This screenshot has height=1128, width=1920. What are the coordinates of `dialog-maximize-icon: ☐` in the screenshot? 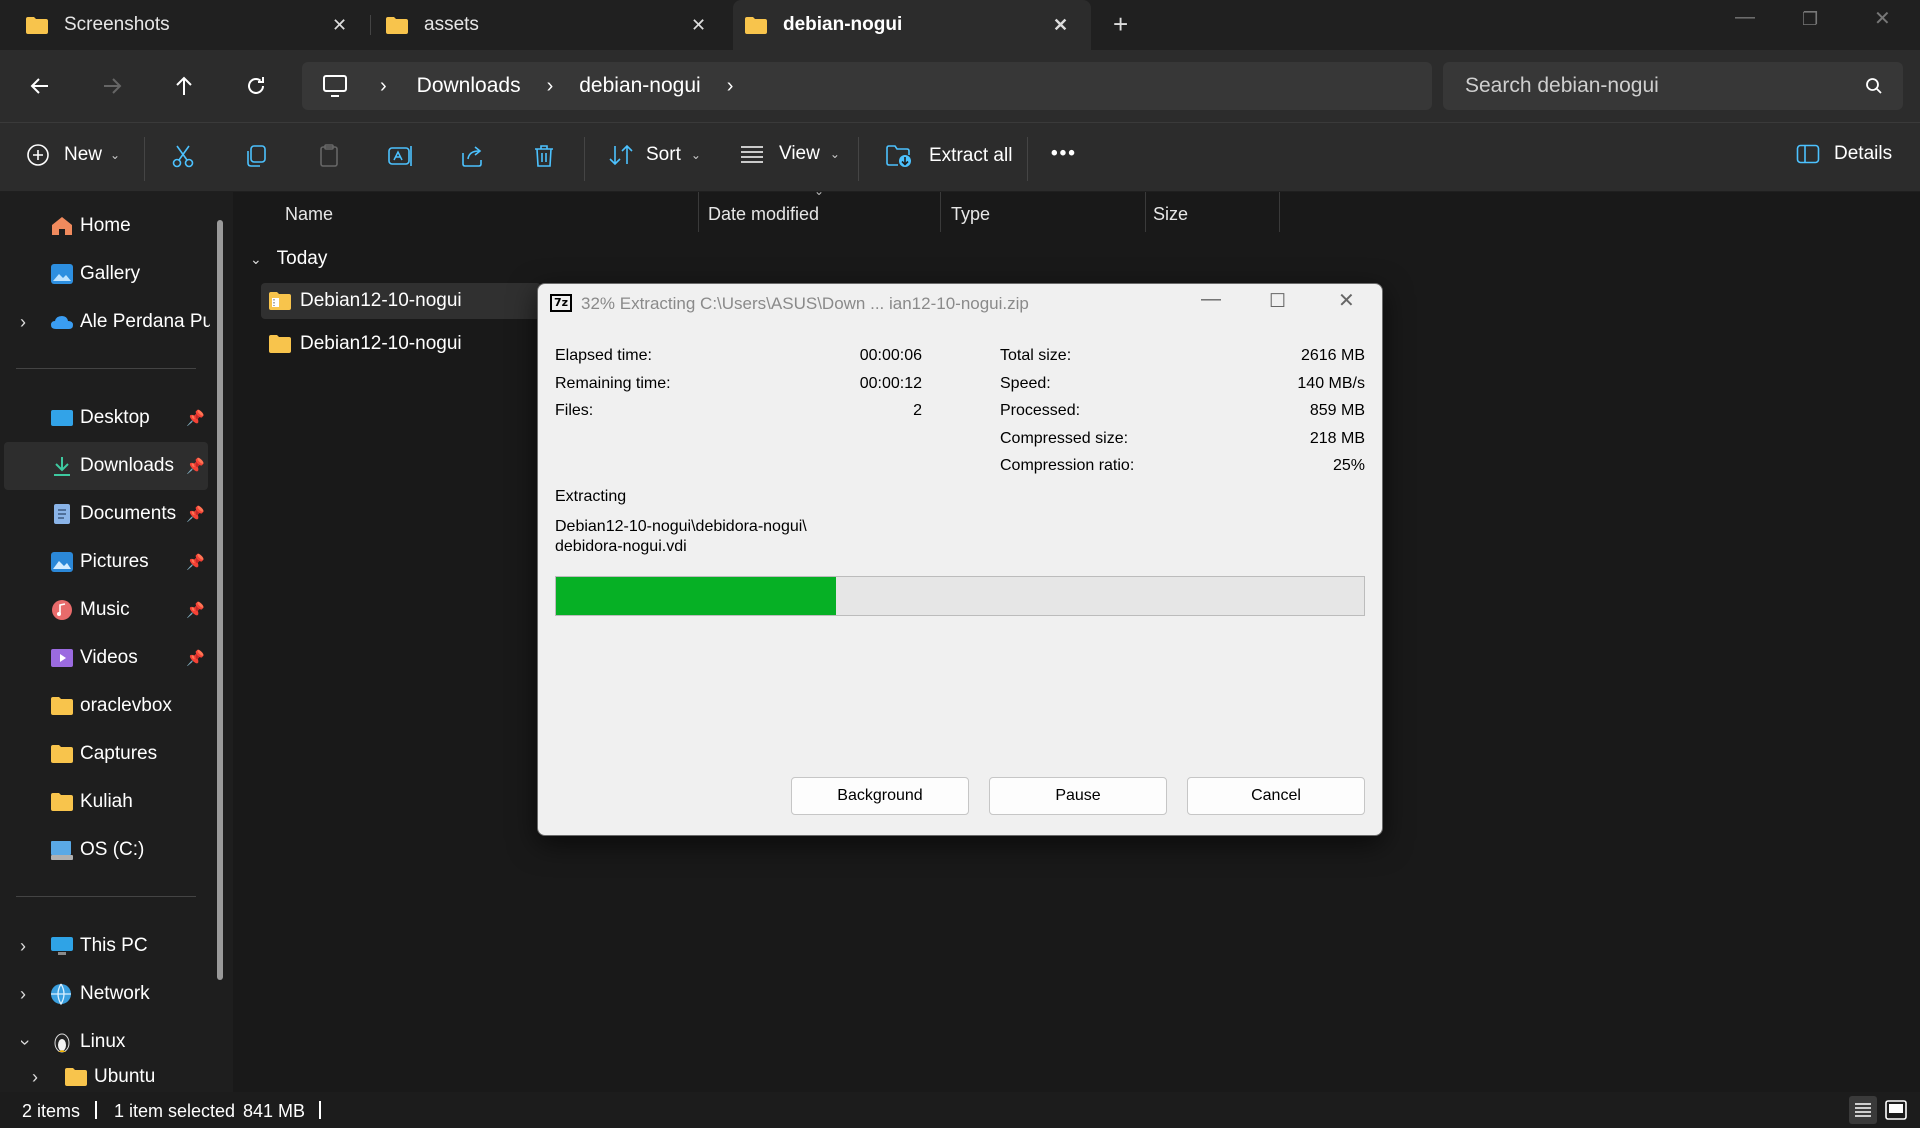 It's located at (1277, 301).